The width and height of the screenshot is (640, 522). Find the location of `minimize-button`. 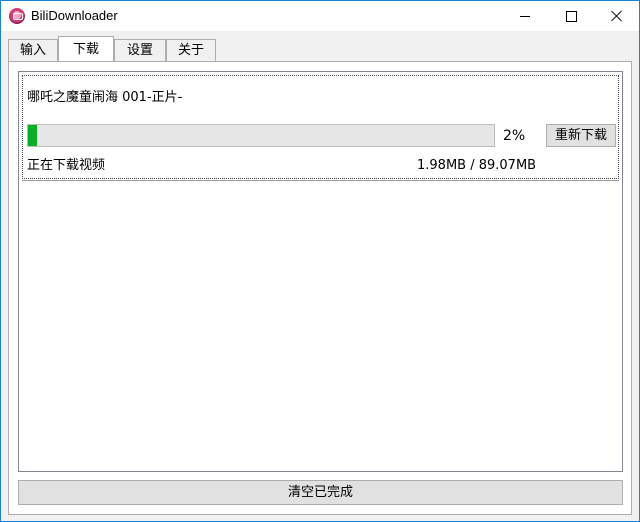

minimize-button is located at coordinates (525, 16).